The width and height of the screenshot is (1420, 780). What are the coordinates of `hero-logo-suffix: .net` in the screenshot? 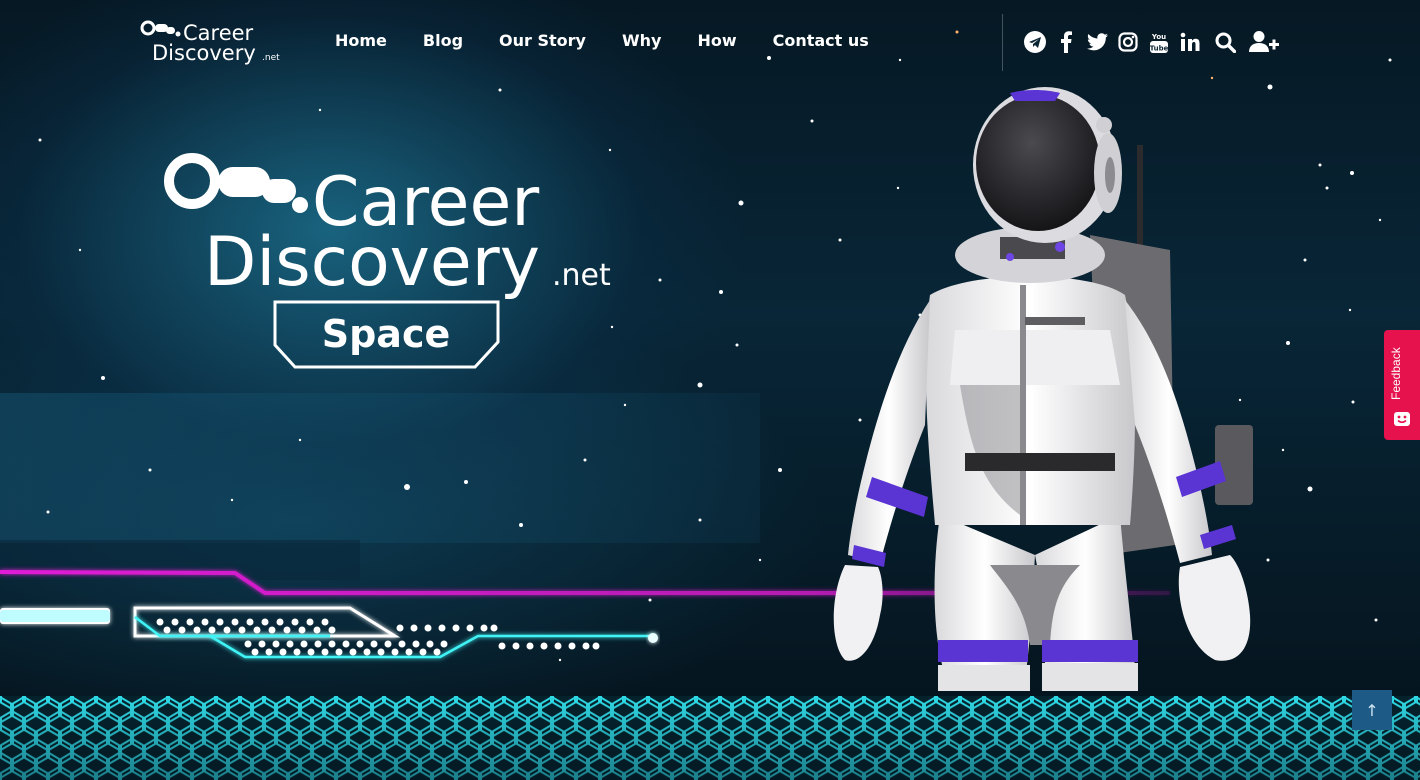 It's located at (581, 275).